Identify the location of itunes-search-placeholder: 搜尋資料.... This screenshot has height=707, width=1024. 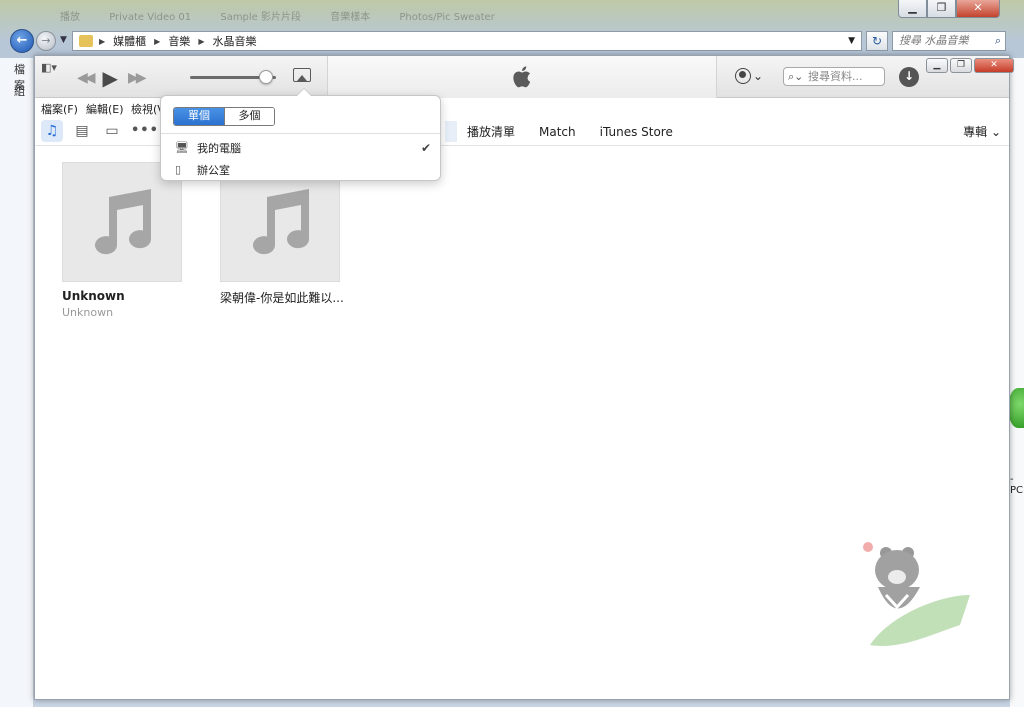
(835, 76).